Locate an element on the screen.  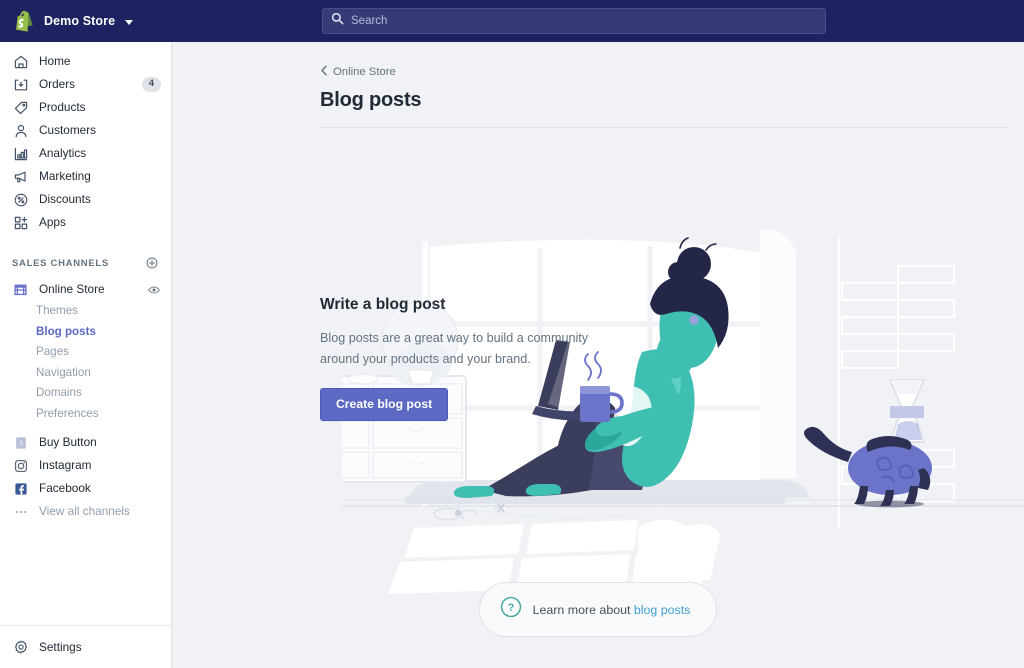
sidebar-item-label: Analytics is located at coordinates (63, 153).